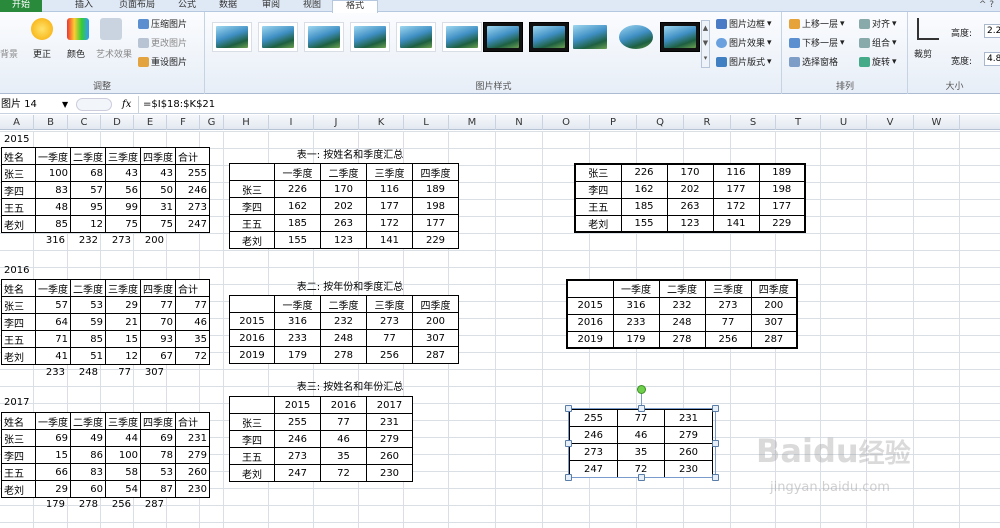 The width and height of the screenshot is (1000, 528). Describe the element at coordinates (598, 223) in the screenshot. I see `row-label-cell: 老刘` at that location.